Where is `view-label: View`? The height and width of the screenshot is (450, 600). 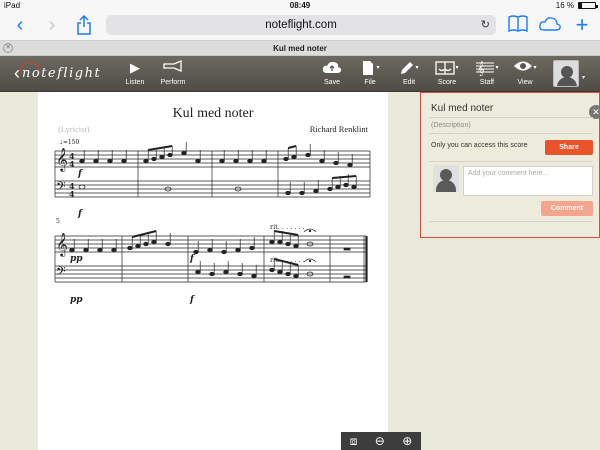 view-label: View is located at coordinates (525, 82).